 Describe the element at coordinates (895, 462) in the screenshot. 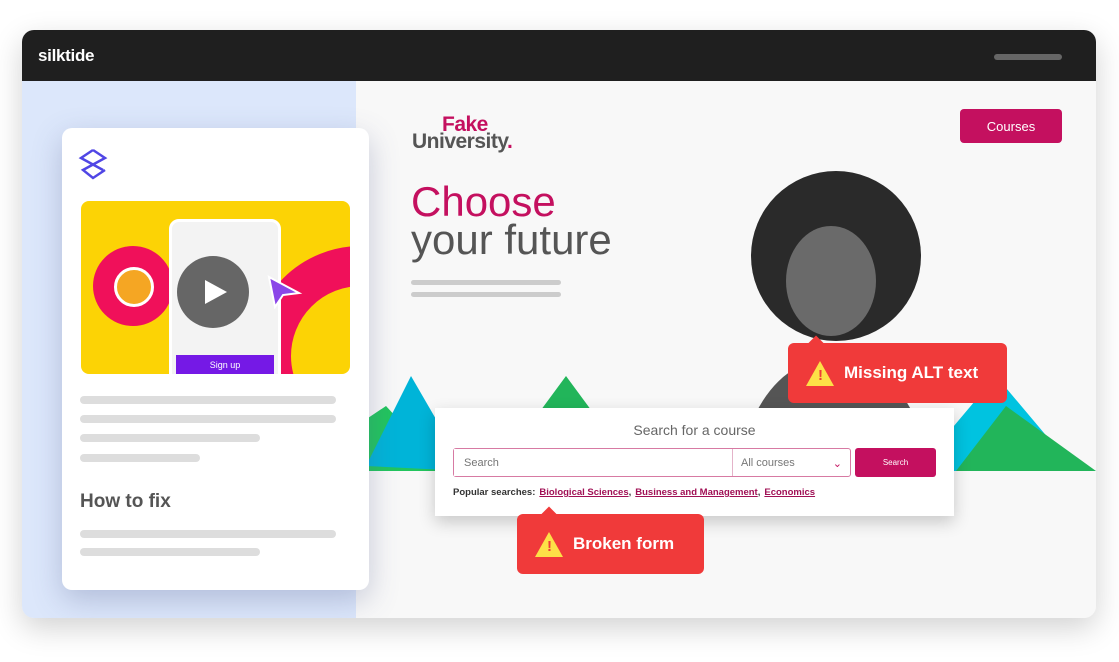

I see `search-button: Search` at that location.